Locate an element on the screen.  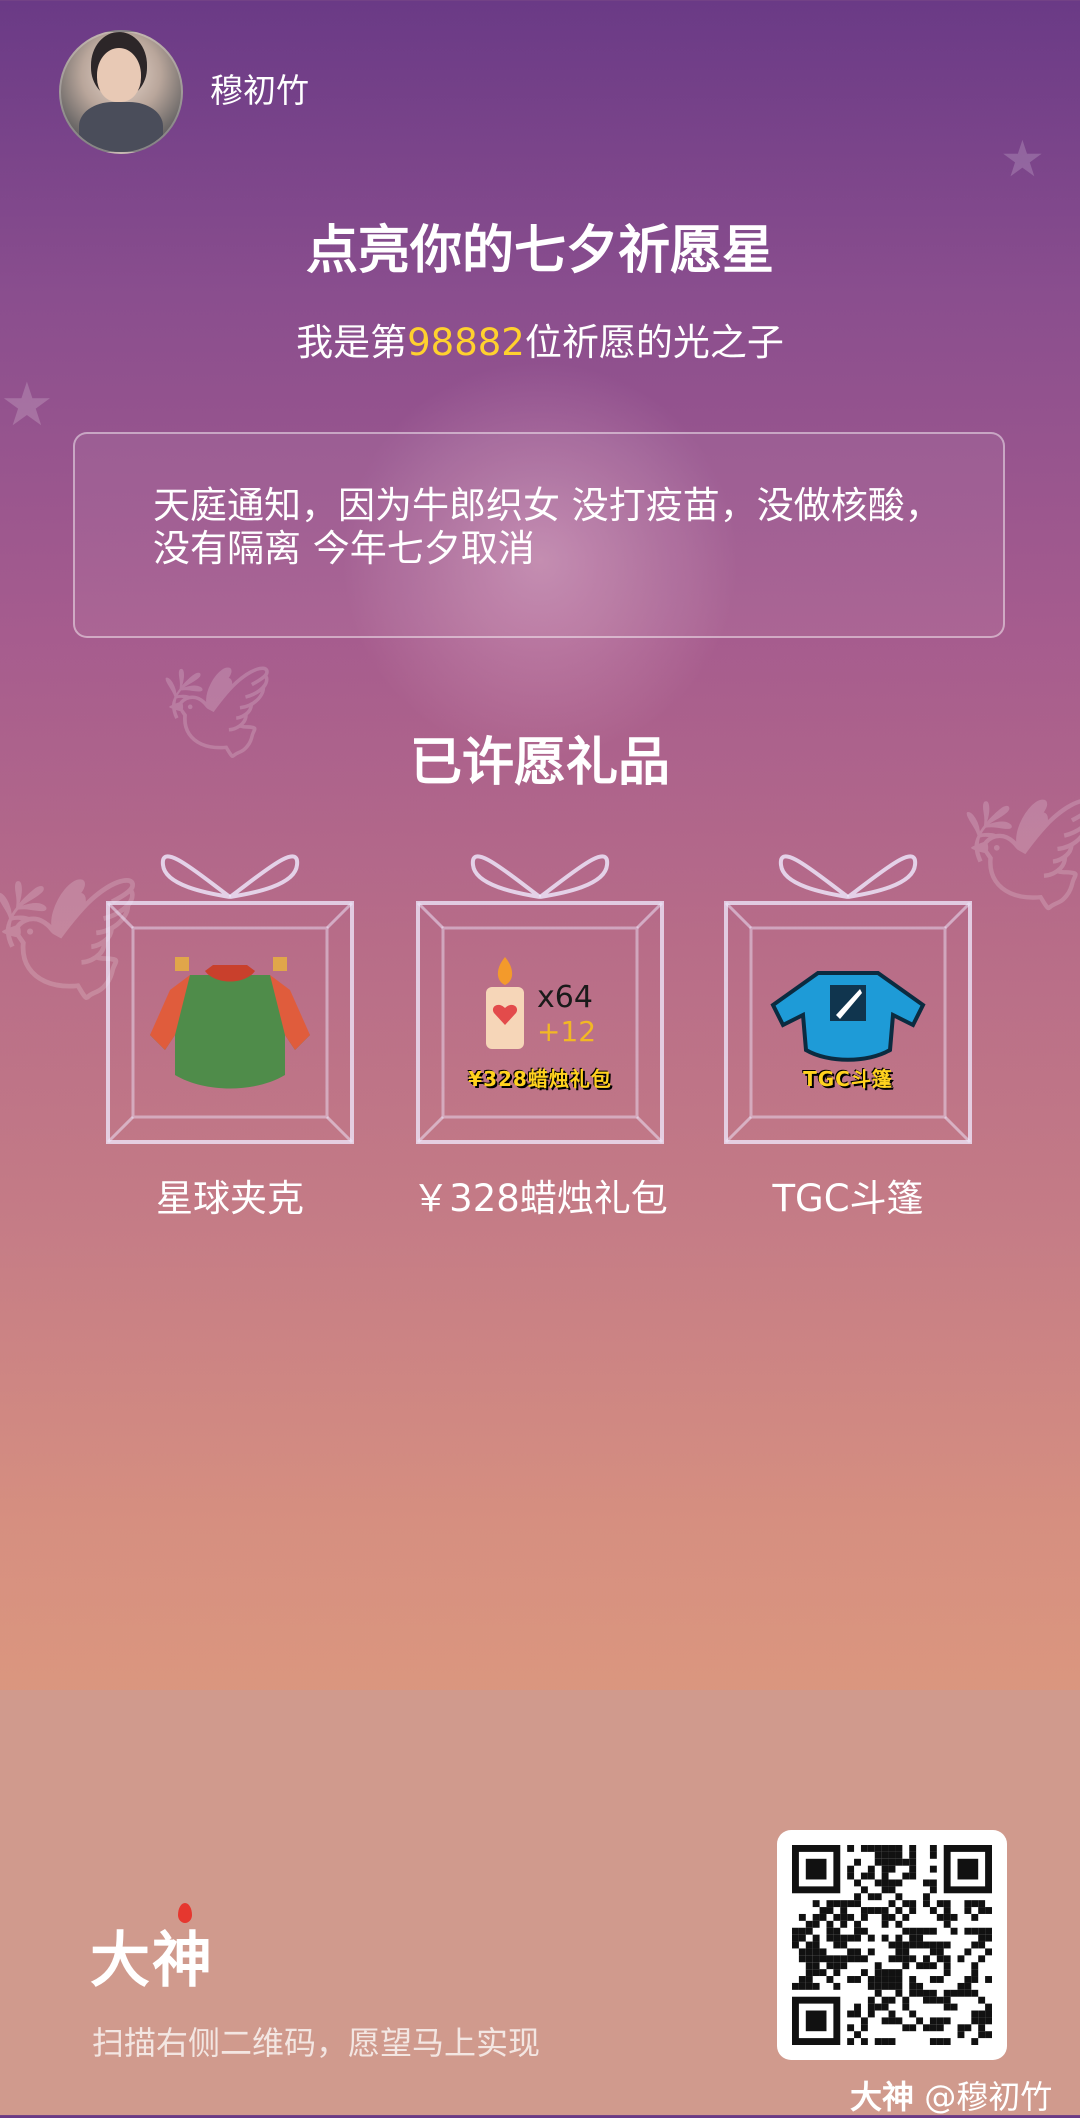
candle-pack-badge: ¥328蜡烛礼包 is located at coordinates (540, 1079).